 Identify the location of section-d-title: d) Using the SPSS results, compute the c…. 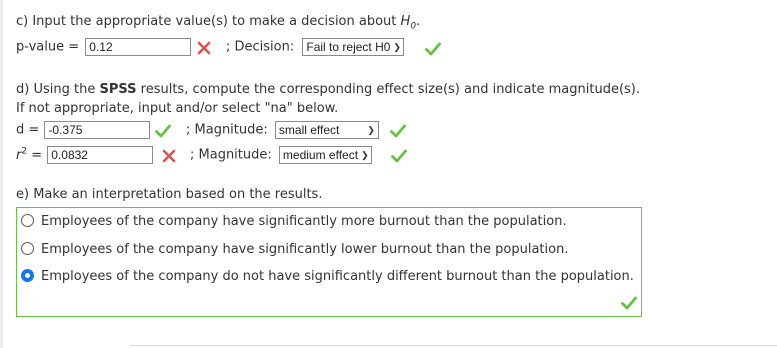
(328, 89).